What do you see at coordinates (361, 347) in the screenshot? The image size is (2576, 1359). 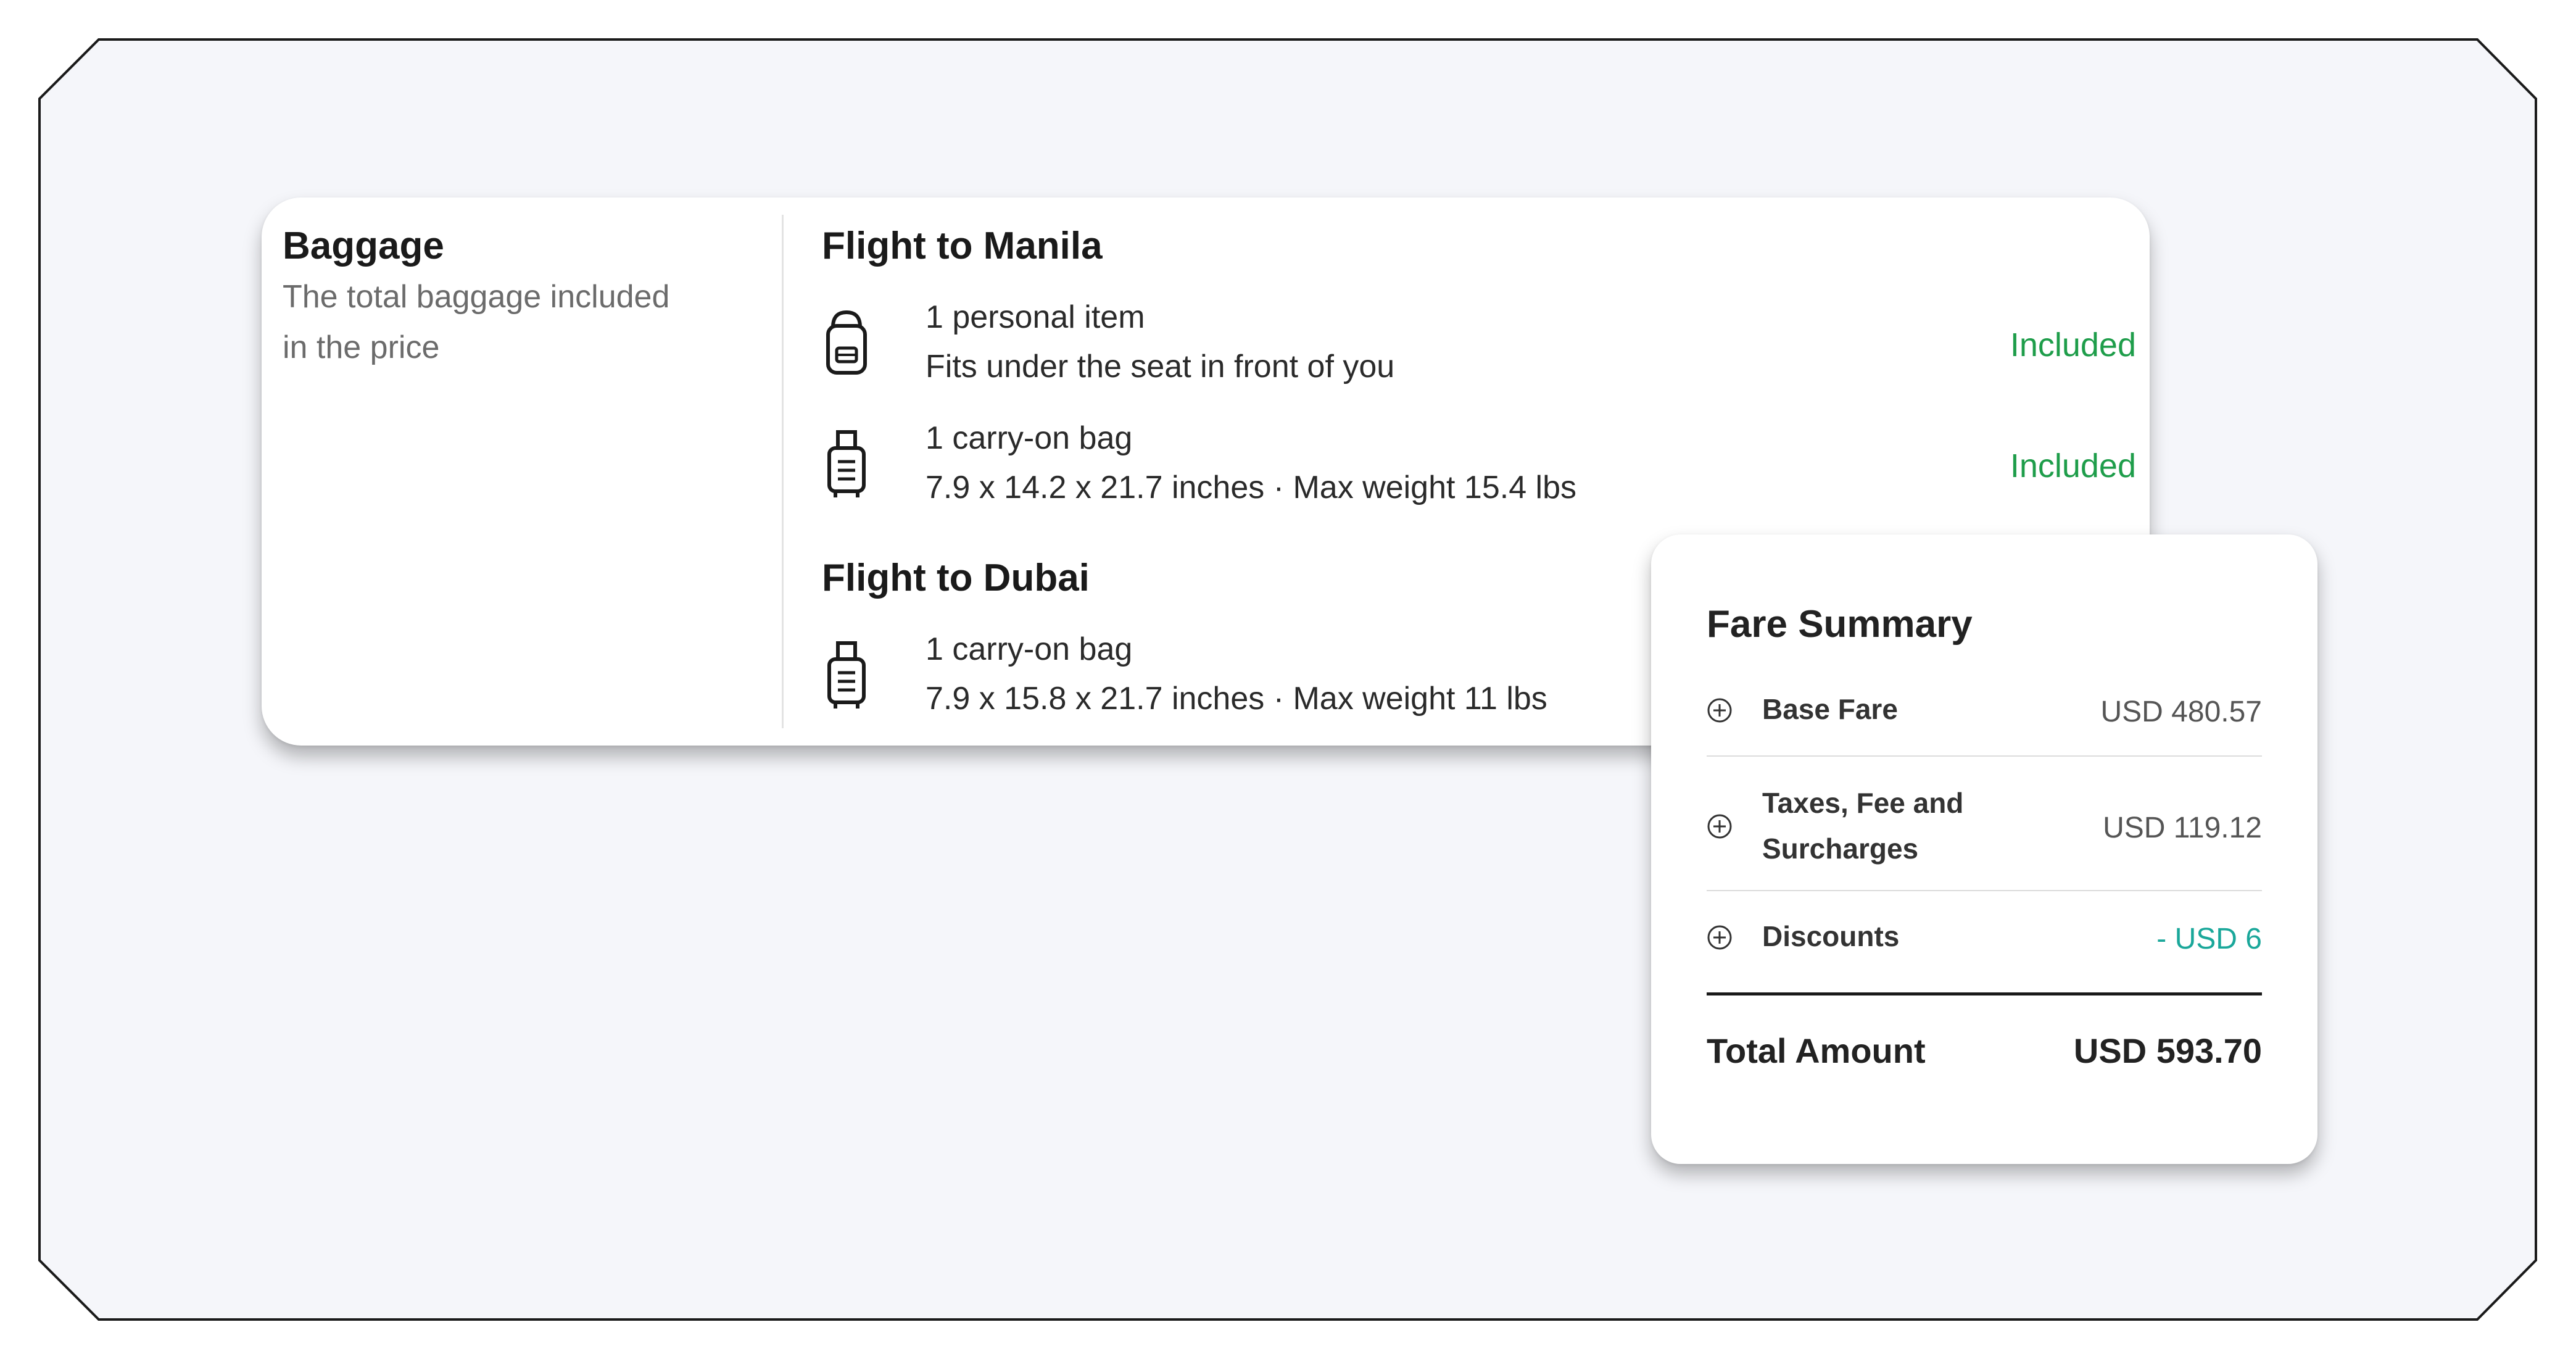 I see `baggage-subtitle-line2: in the price` at bounding box center [361, 347].